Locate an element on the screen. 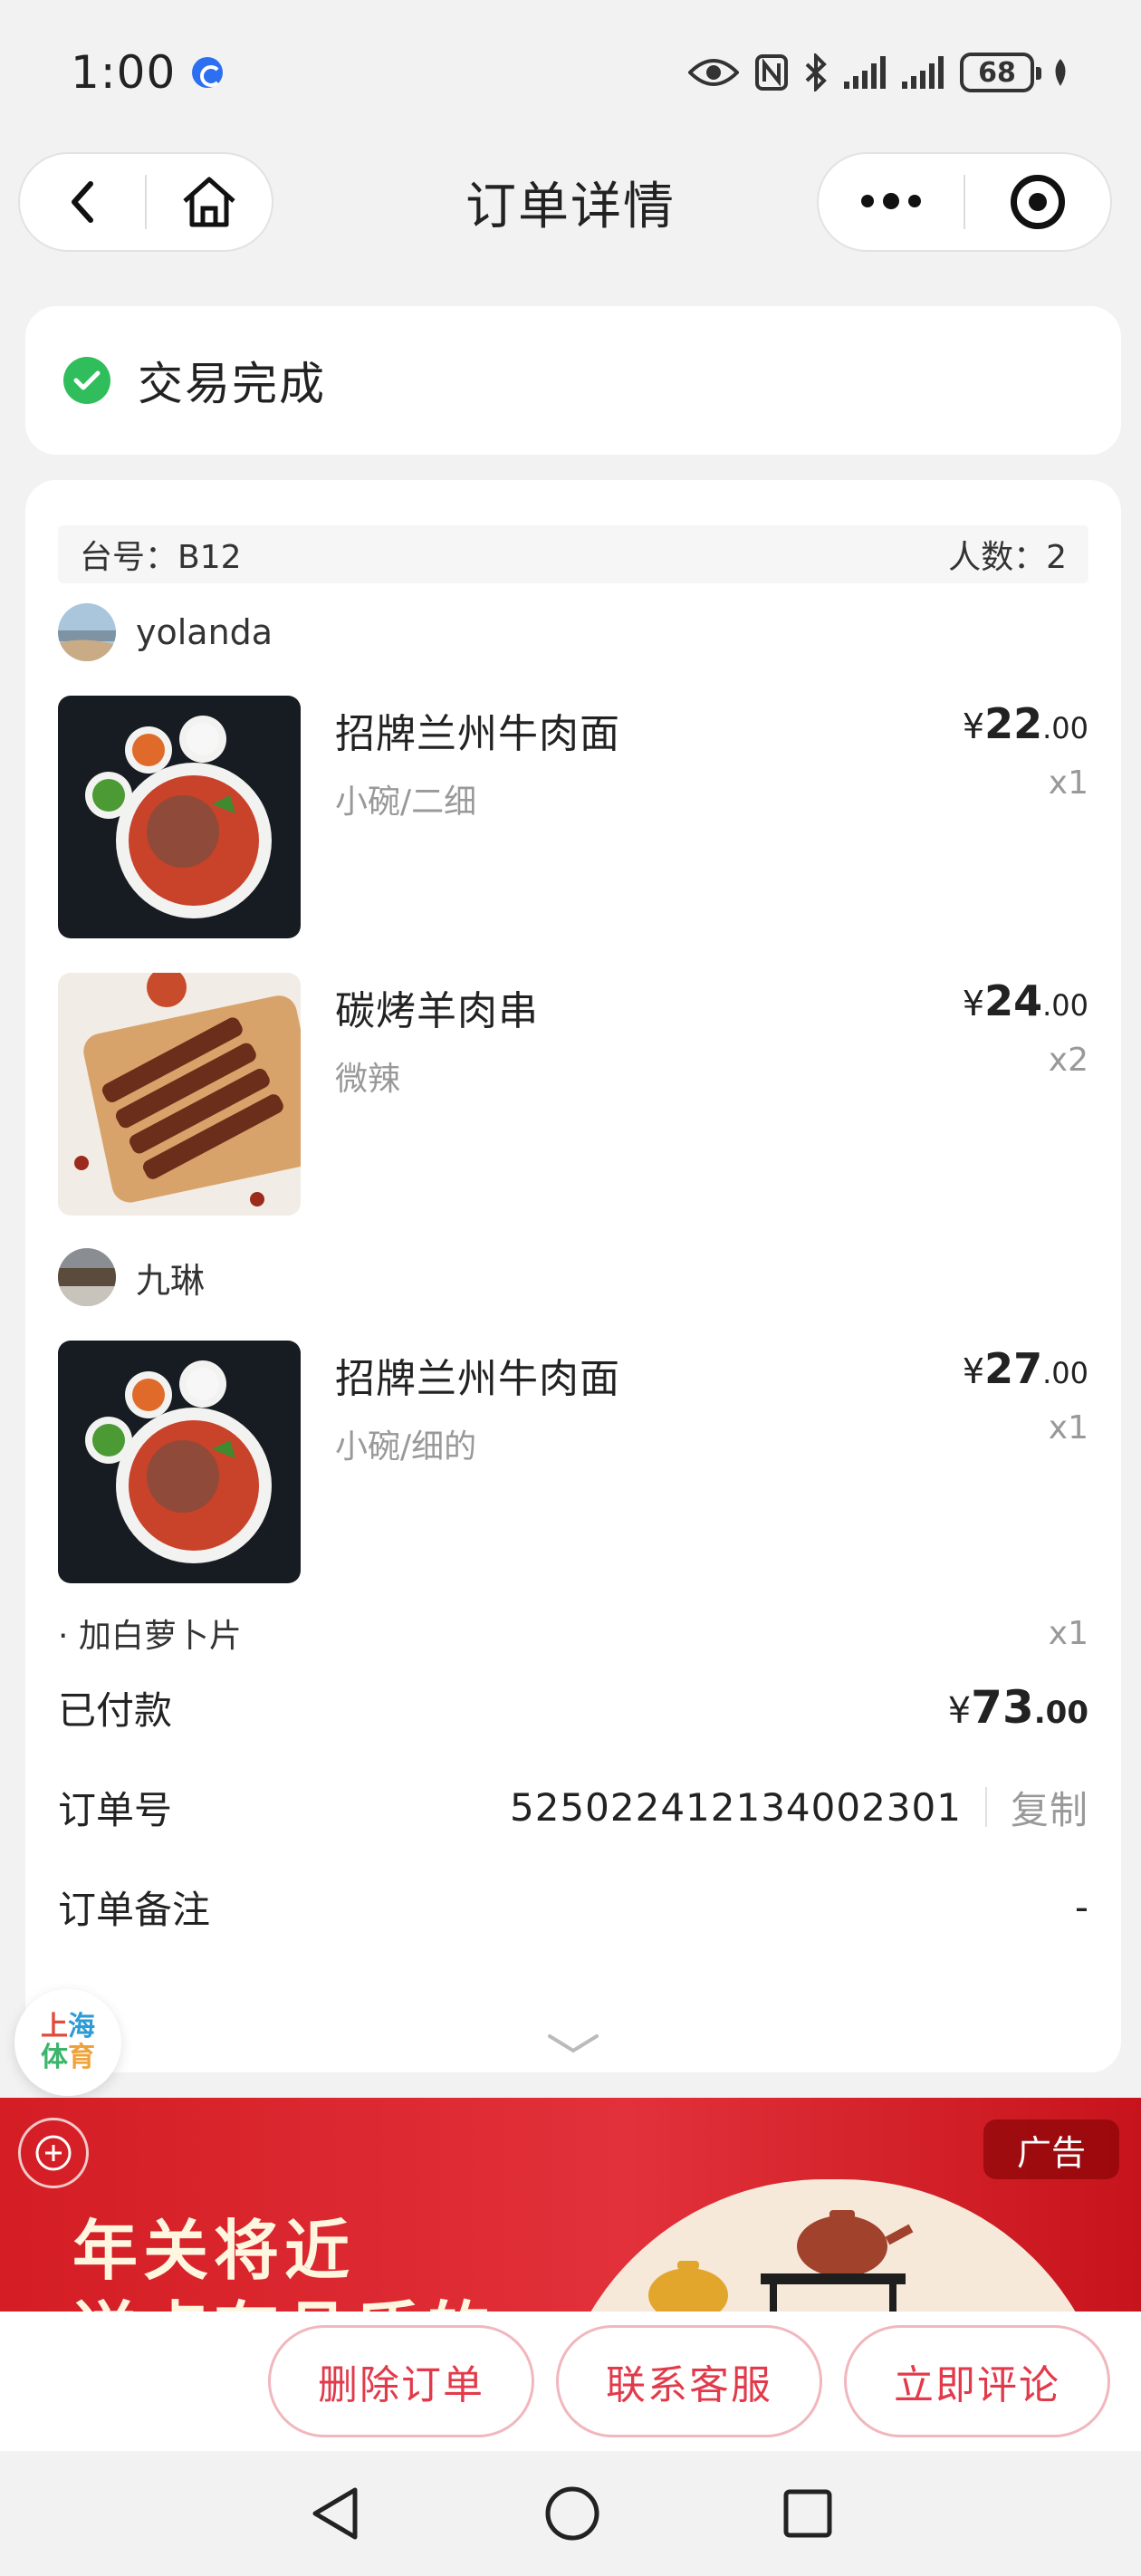 The image size is (1141, 2576). remark-label: 订单备注 is located at coordinates (134, 1909).